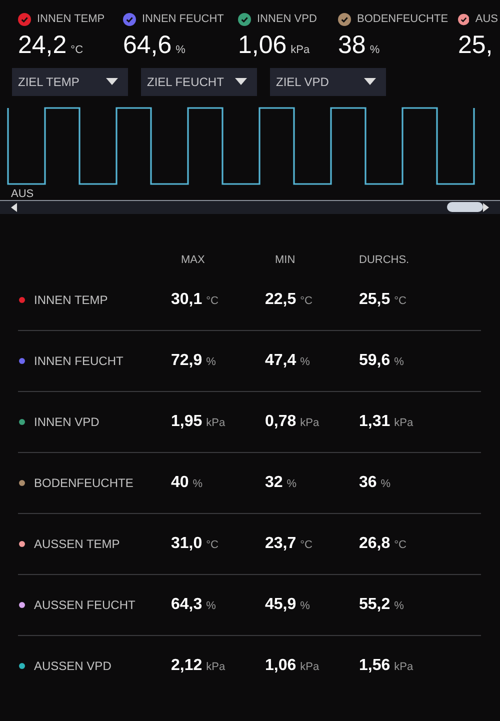  What do you see at coordinates (374, 360) in the screenshot?
I see `stat-value: 59,6` at bounding box center [374, 360].